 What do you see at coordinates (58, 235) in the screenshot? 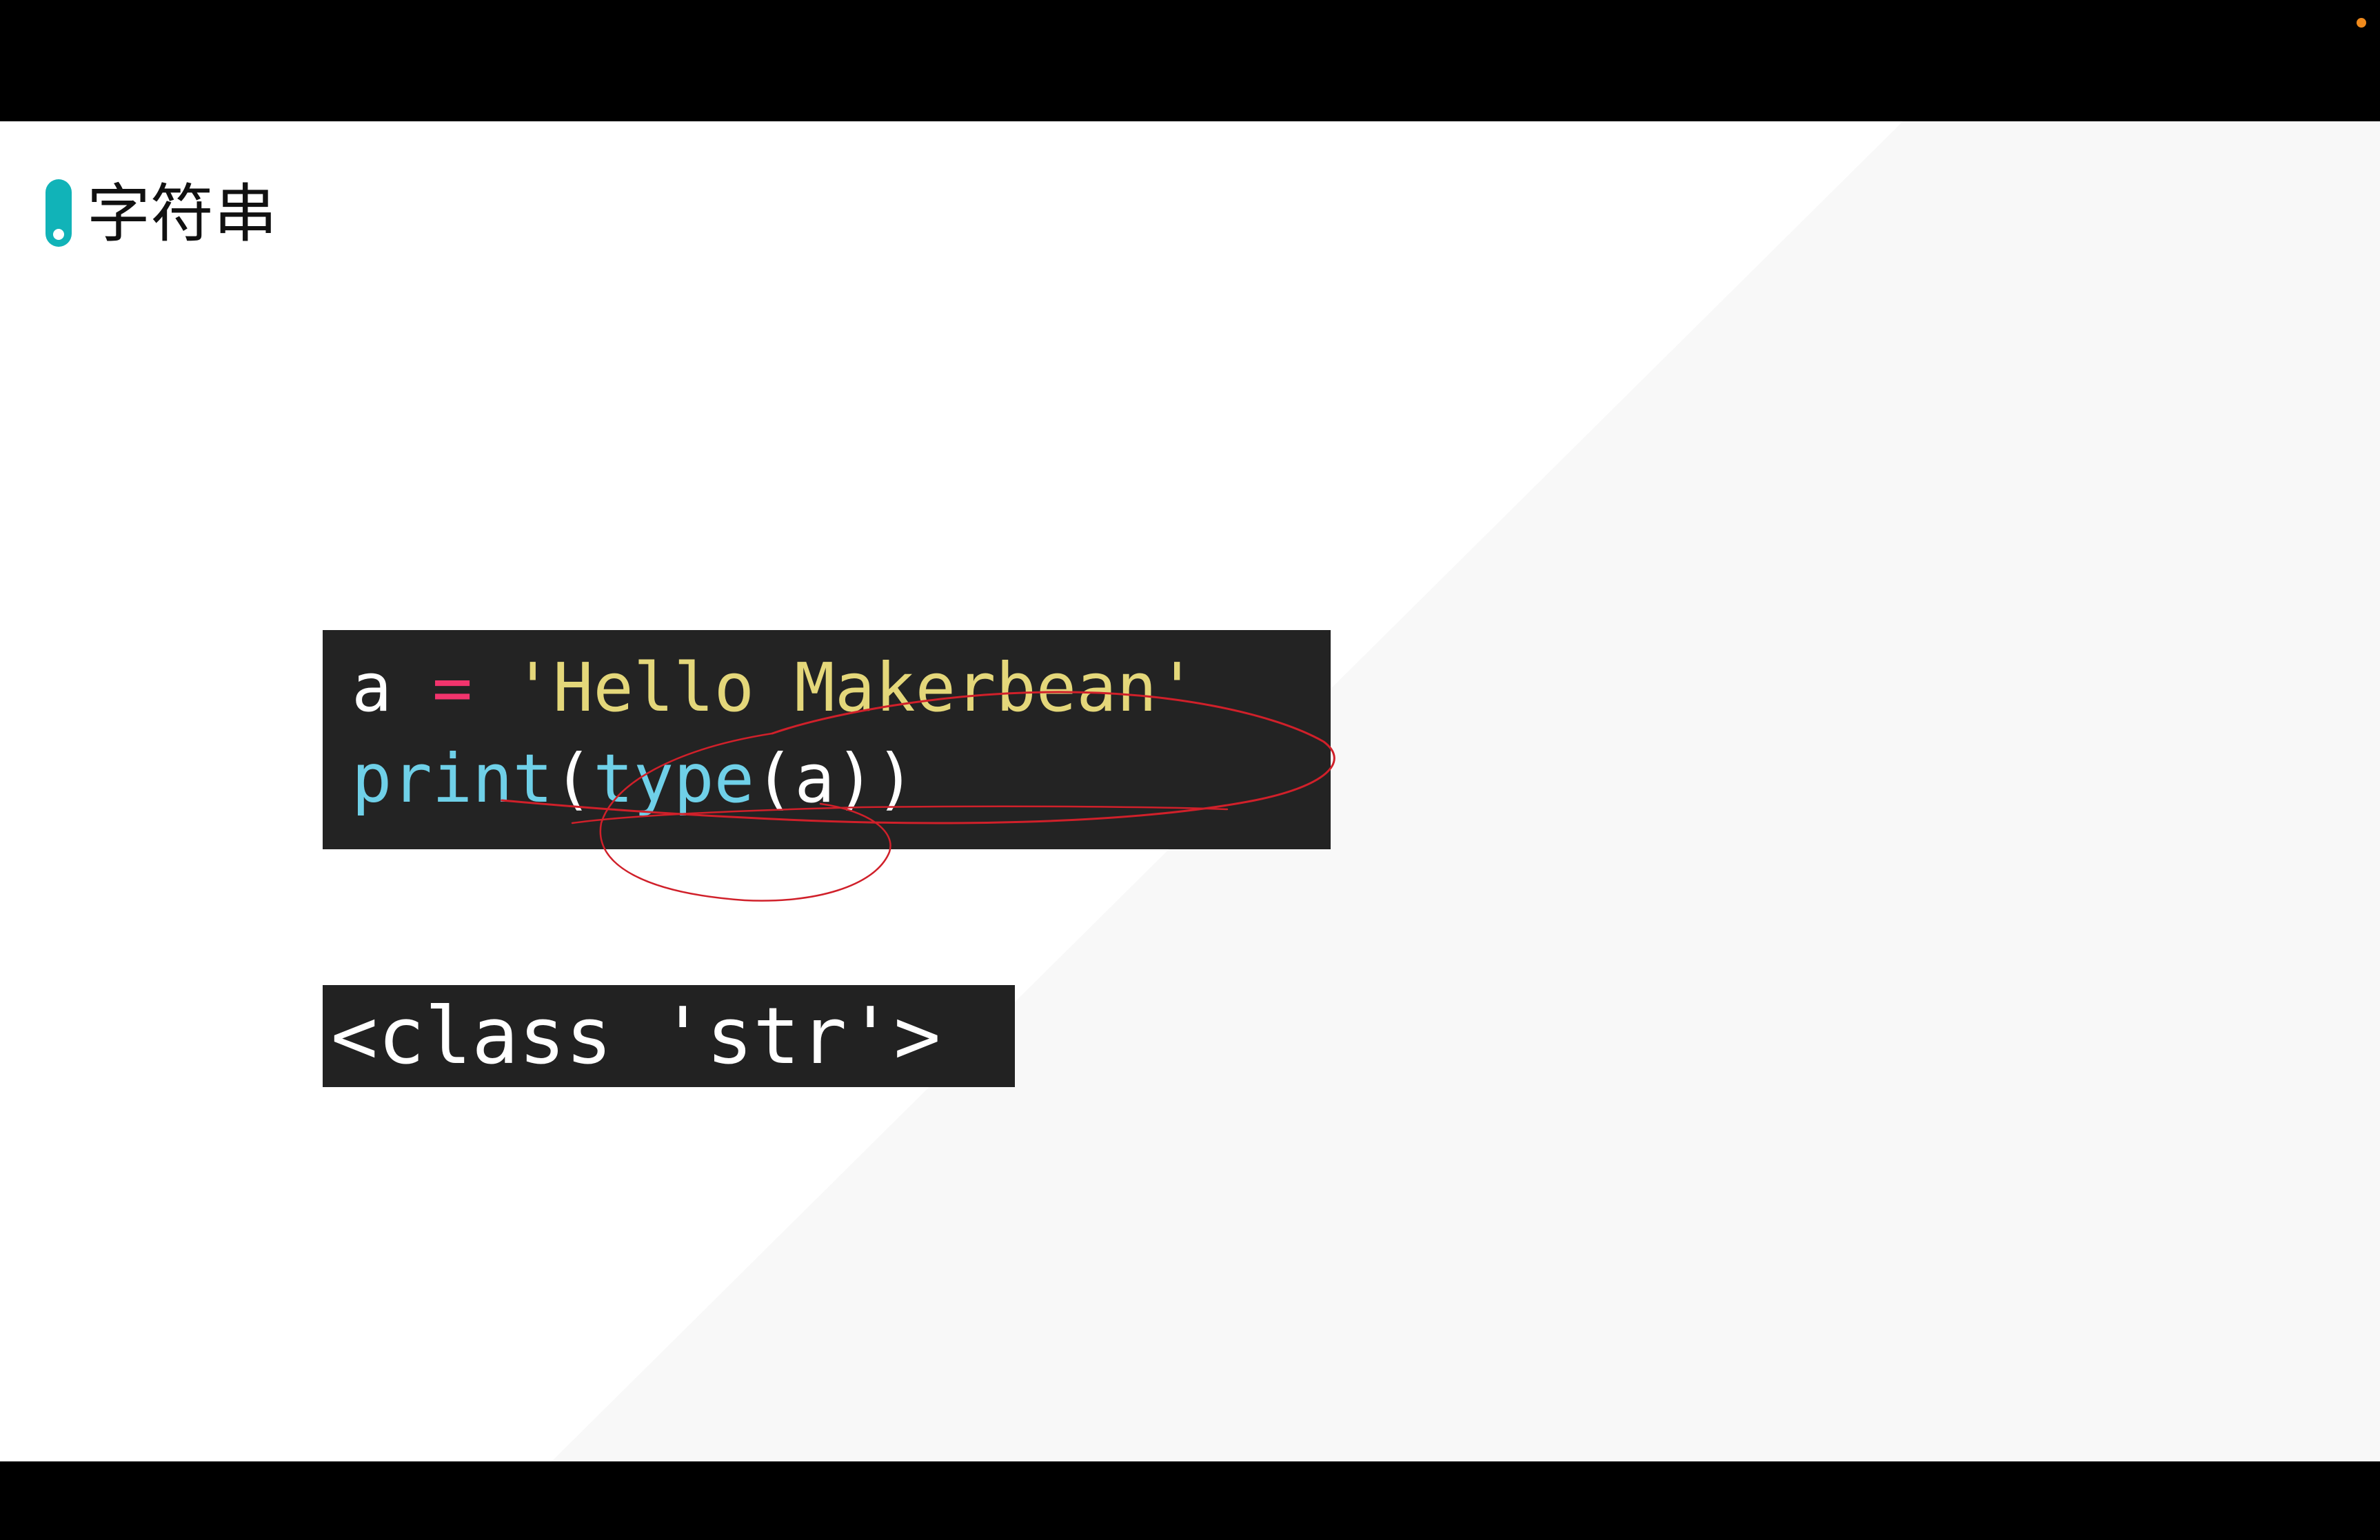
I see `title-marker-dot` at bounding box center [58, 235].